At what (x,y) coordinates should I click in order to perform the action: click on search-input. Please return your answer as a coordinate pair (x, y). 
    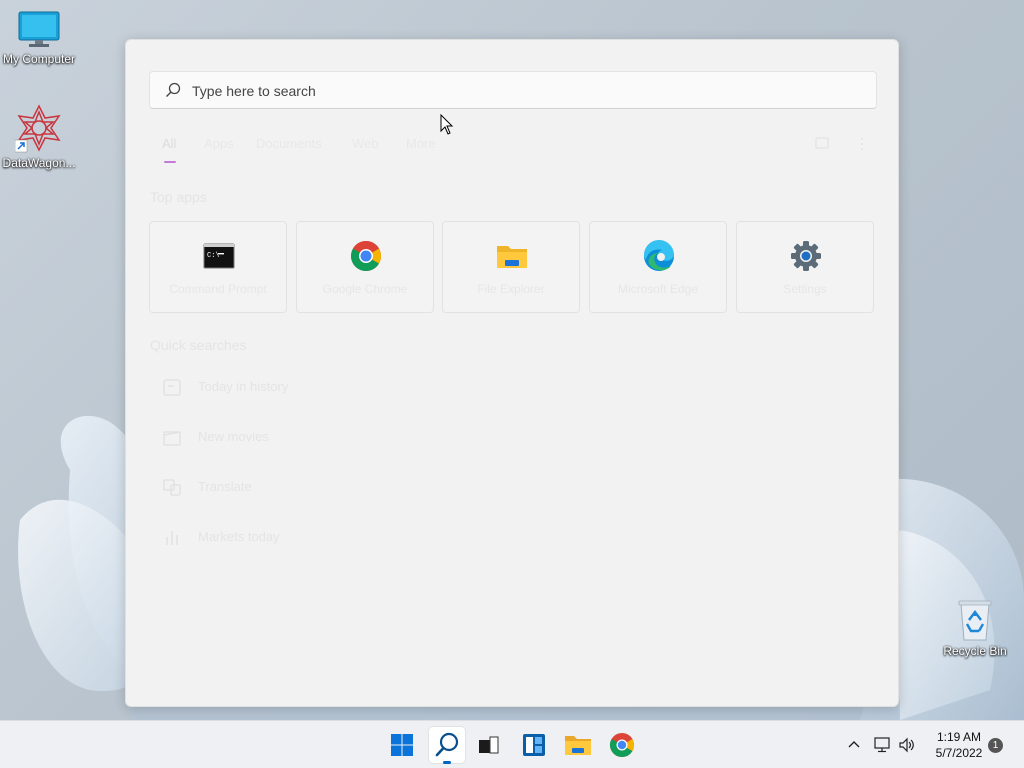
    Looking at the image, I should click on (522, 91).